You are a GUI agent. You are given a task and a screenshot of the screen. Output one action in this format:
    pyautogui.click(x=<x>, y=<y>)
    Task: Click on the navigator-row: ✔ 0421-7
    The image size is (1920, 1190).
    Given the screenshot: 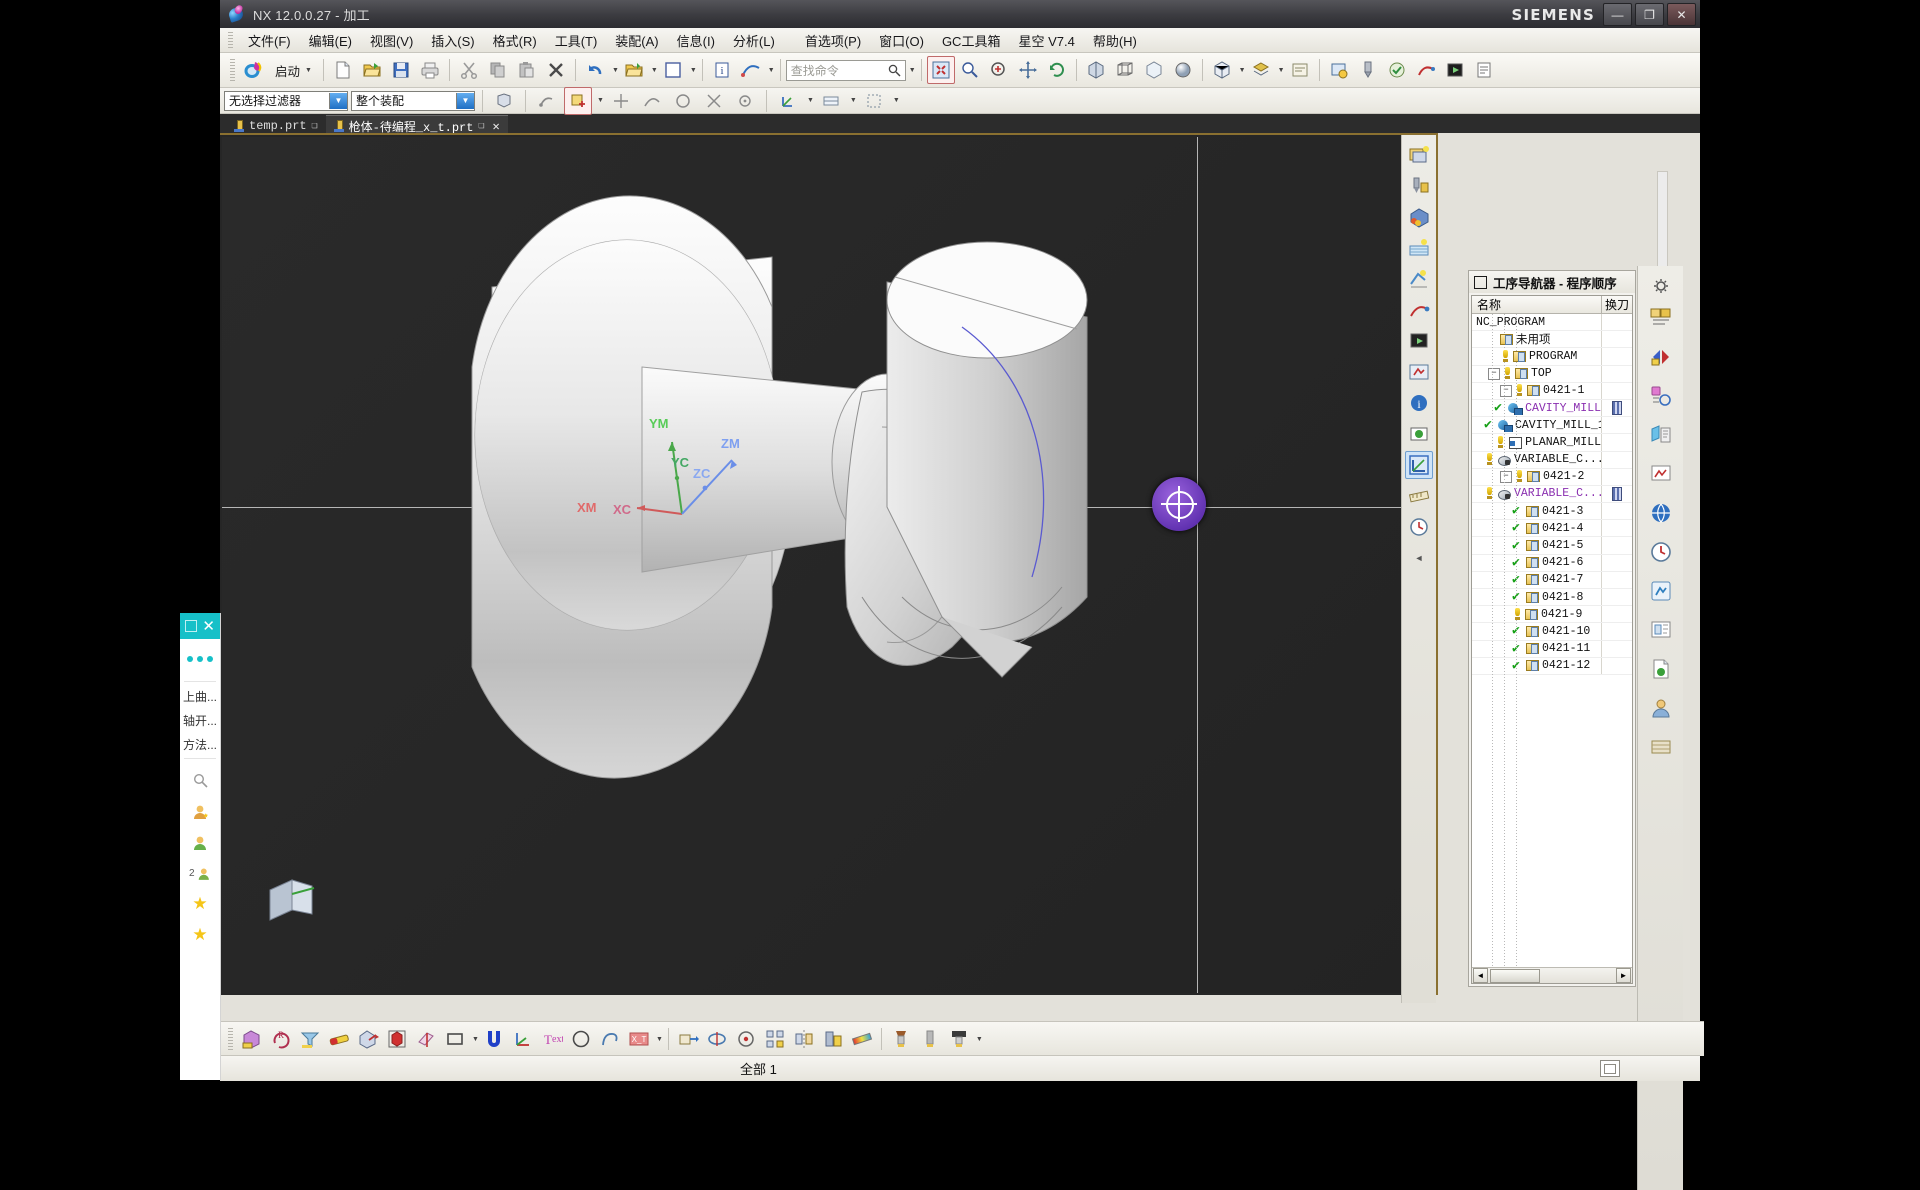 What is the action you would take?
    pyautogui.click(x=1552, y=580)
    